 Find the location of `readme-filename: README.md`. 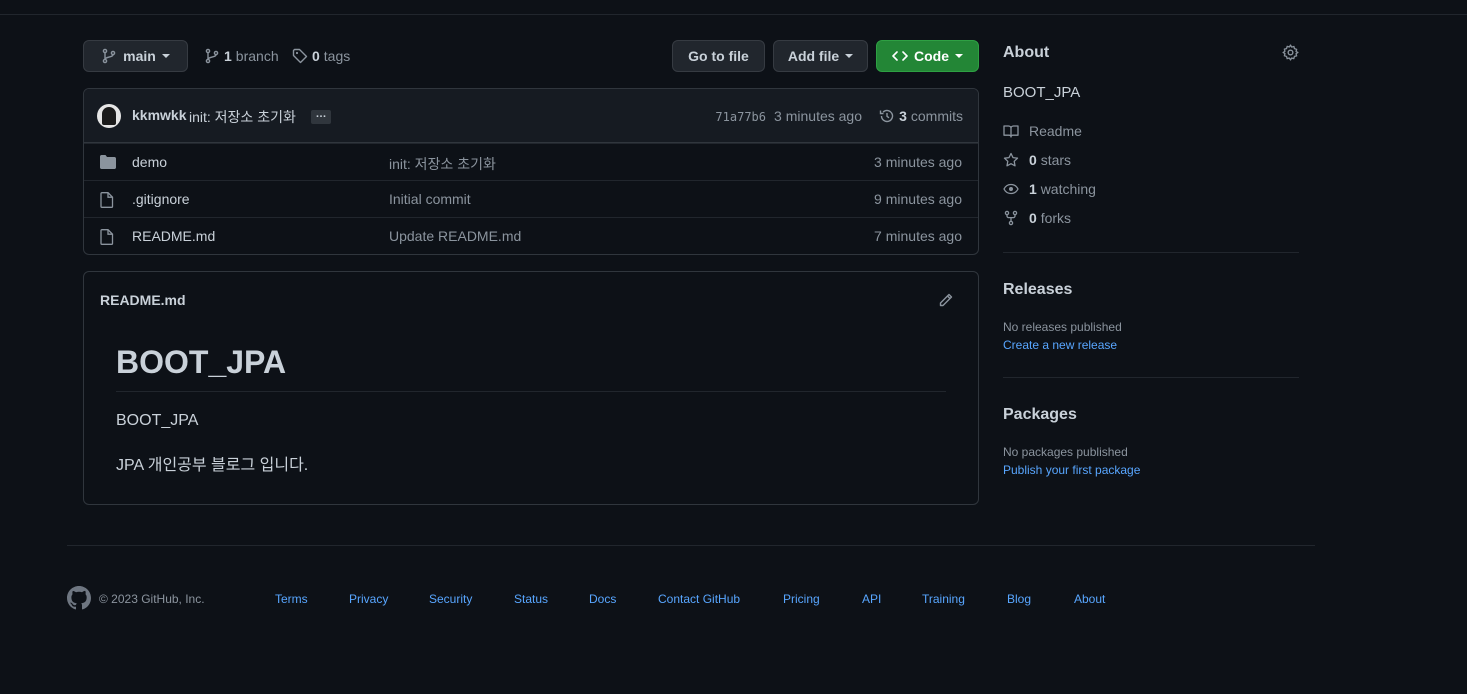

readme-filename: README.md is located at coordinates (143, 300).